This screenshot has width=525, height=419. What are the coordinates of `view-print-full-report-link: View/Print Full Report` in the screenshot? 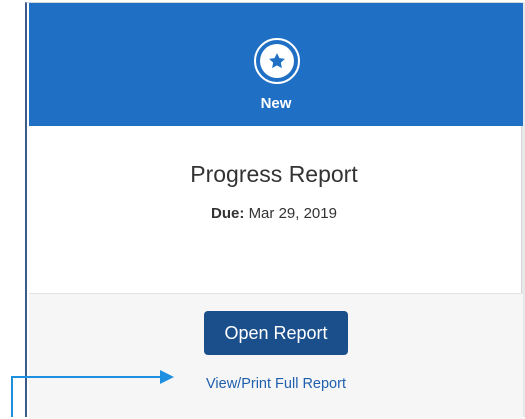 It's located at (276, 384).